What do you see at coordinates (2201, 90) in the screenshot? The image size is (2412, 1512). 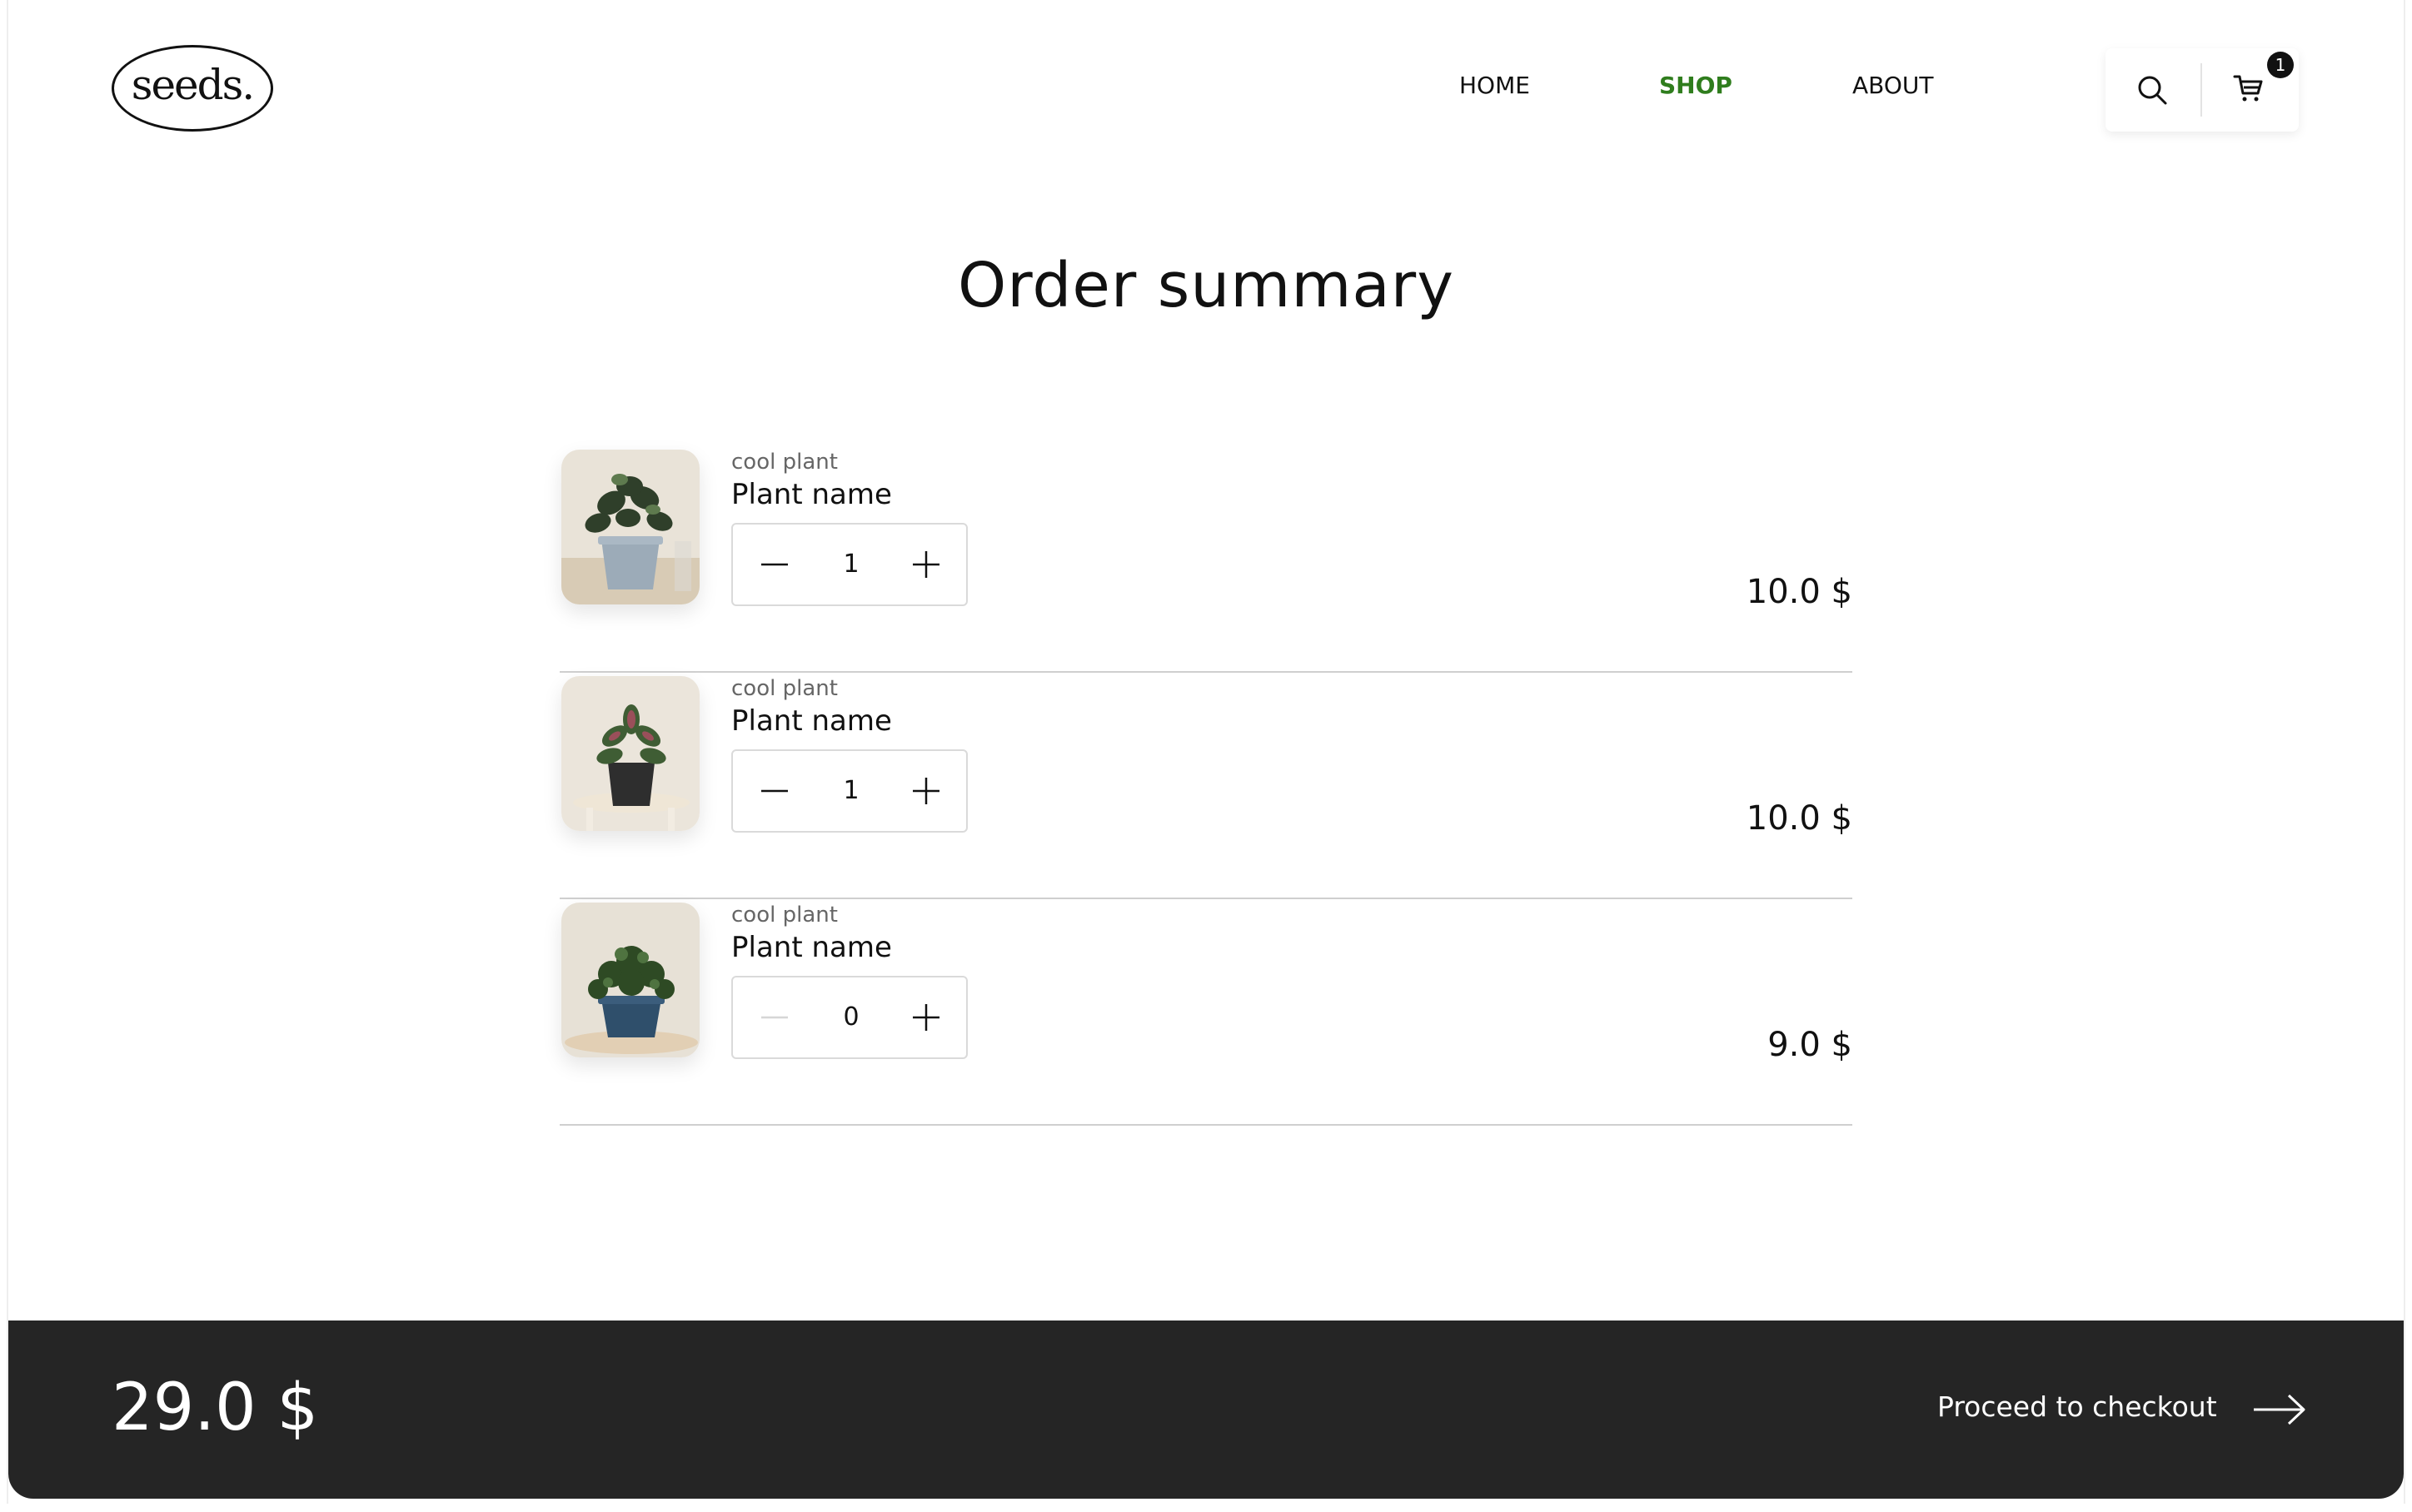 I see `header-actions-divider` at bounding box center [2201, 90].